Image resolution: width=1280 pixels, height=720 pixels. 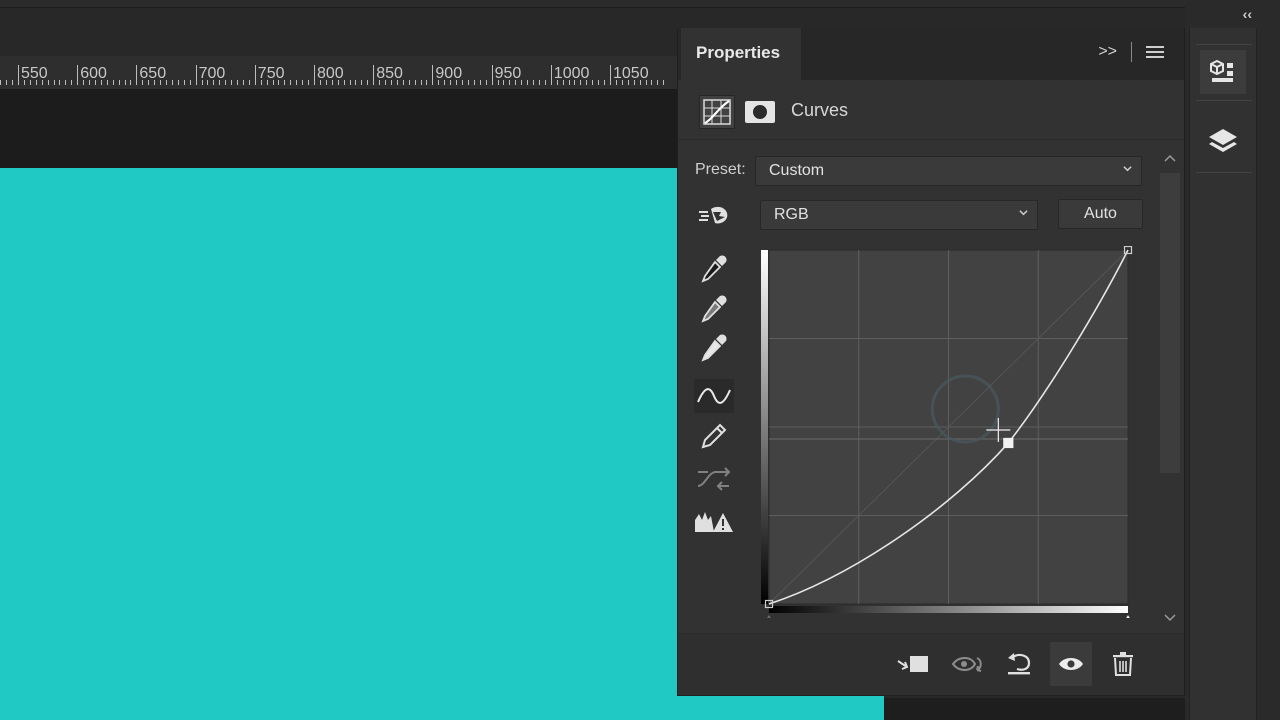 I want to click on preset-dropdown: Custom, so click(x=948, y=171).